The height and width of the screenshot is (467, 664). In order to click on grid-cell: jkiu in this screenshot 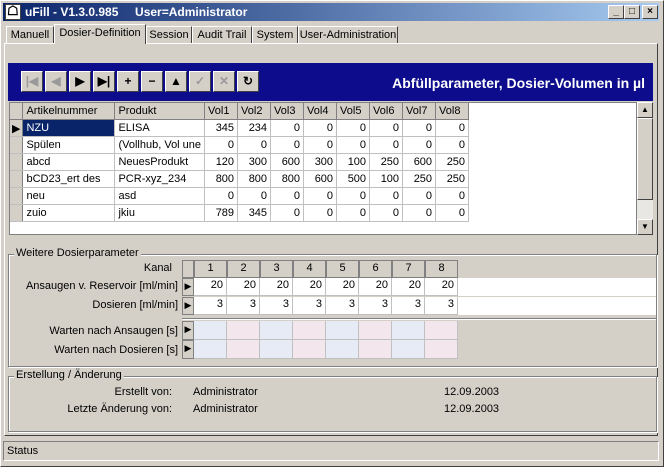, I will do `click(160, 213)`.